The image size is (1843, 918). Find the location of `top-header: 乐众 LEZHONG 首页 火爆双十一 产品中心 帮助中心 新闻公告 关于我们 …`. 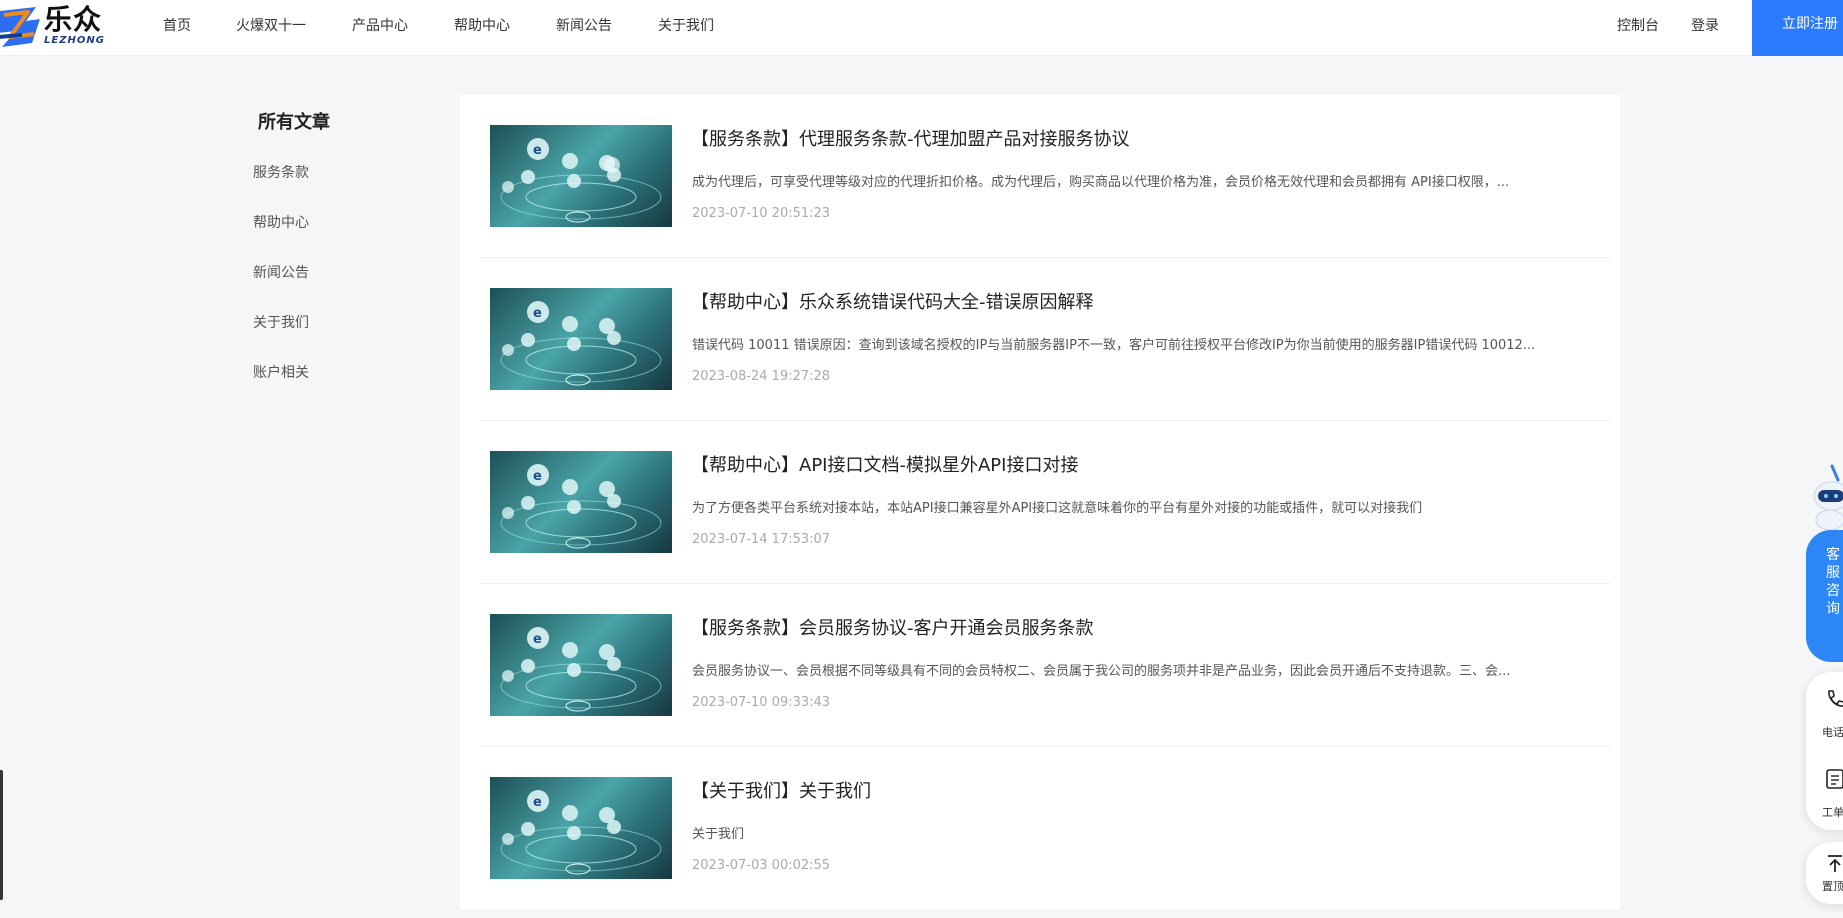

top-header: 乐众 LEZHONG 首页 火爆双十一 产品中心 帮助中心 新闻公告 关于我们 … is located at coordinates (921, 28).